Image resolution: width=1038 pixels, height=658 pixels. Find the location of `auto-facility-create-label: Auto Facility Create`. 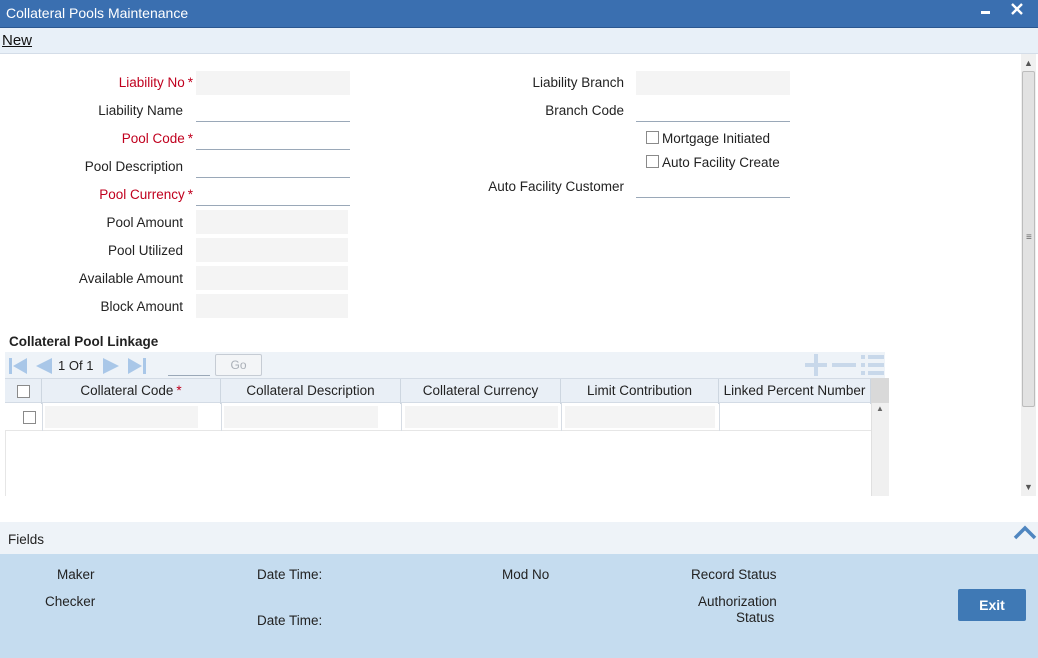

auto-facility-create-label: Auto Facility Create is located at coordinates (721, 162).